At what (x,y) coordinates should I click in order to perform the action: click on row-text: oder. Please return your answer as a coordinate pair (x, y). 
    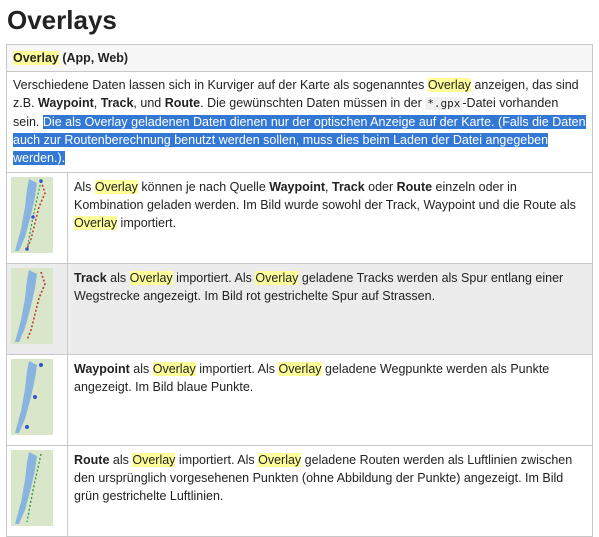
    Looking at the image, I should click on (380, 187).